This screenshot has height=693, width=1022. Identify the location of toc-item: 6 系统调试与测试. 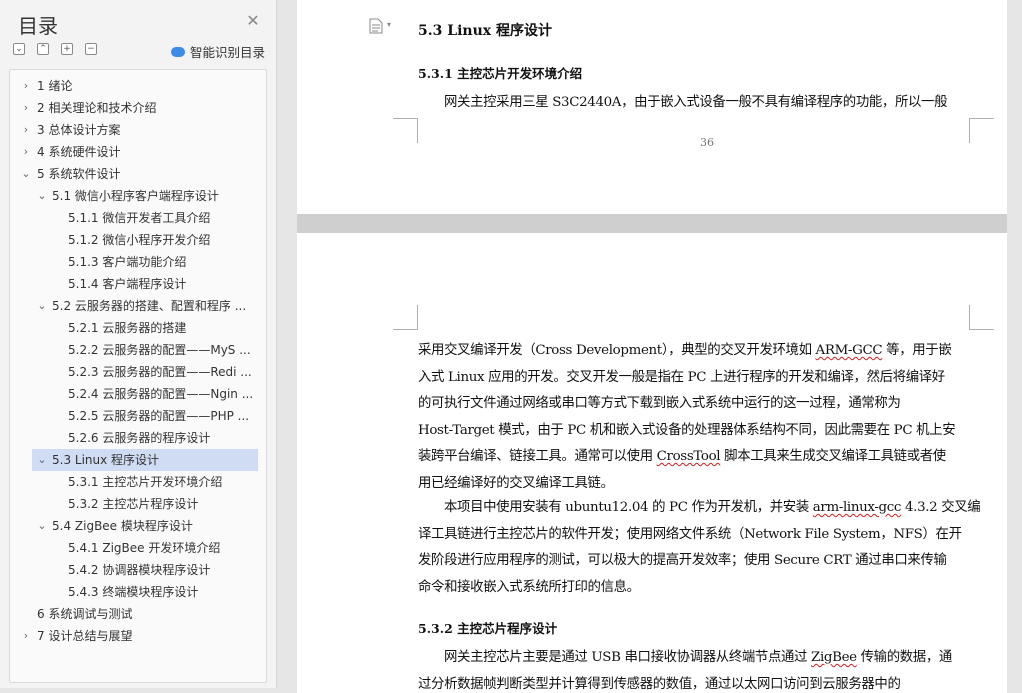
(134, 614).